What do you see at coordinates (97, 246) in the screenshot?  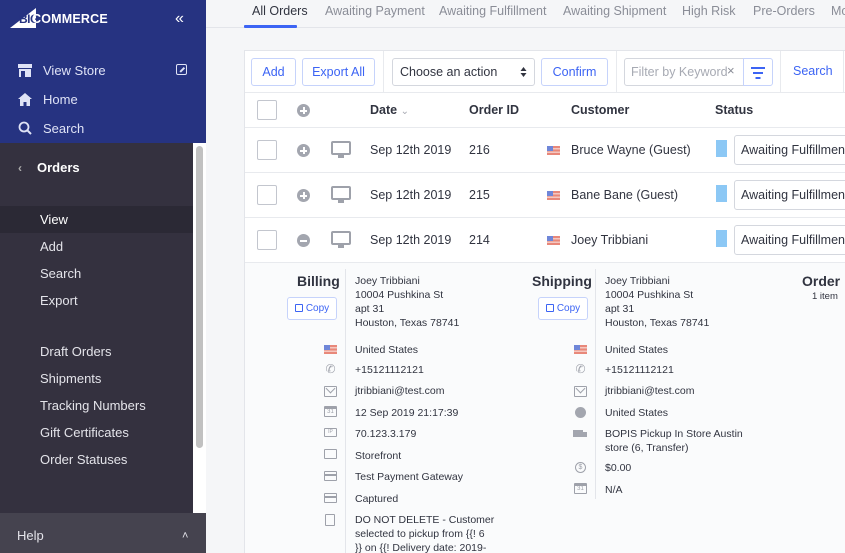 I see `sidebar-item-add: Add` at bounding box center [97, 246].